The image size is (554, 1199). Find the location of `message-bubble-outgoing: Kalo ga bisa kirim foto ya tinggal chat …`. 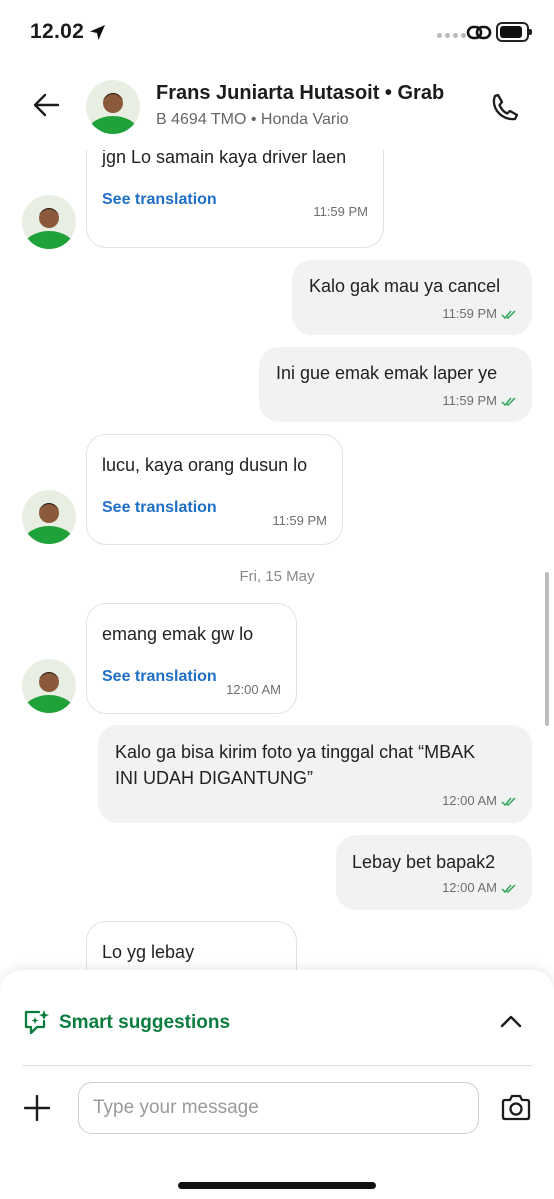

message-bubble-outgoing: Kalo ga bisa kirim foto ya tinggal chat … is located at coordinates (315, 774).